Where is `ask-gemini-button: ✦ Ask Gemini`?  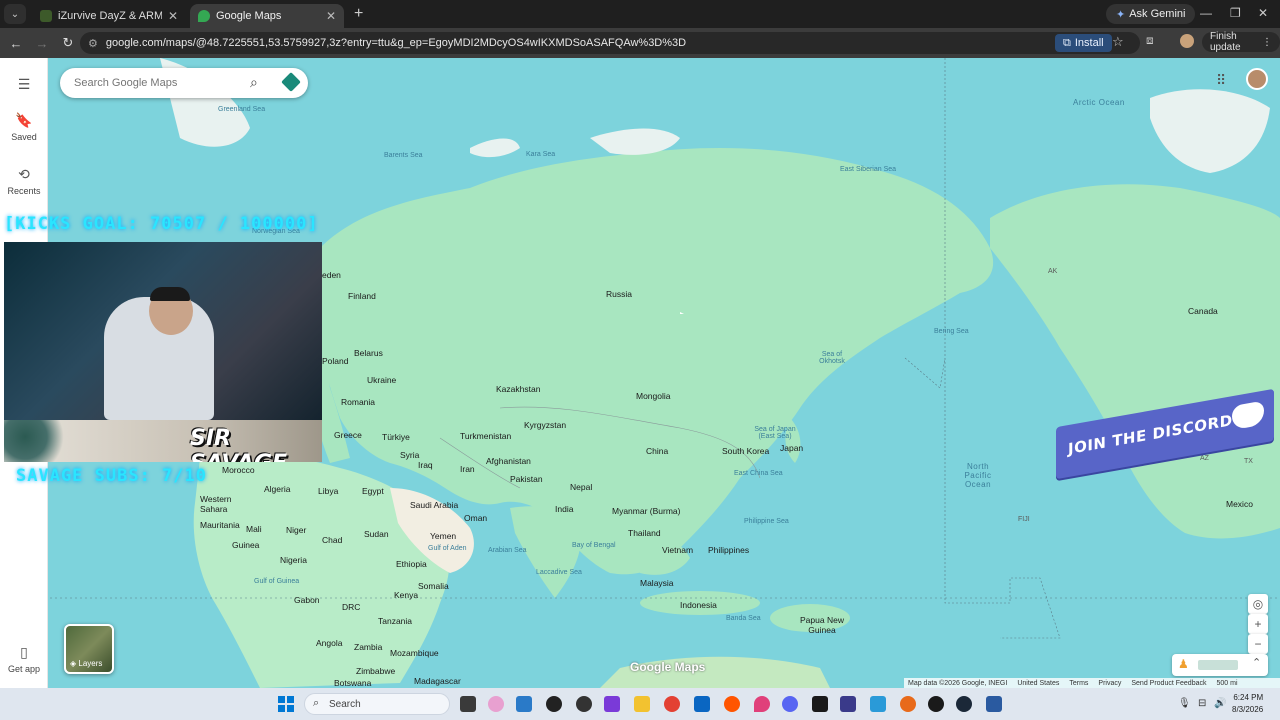 ask-gemini-button: ✦ Ask Gemini is located at coordinates (1151, 14).